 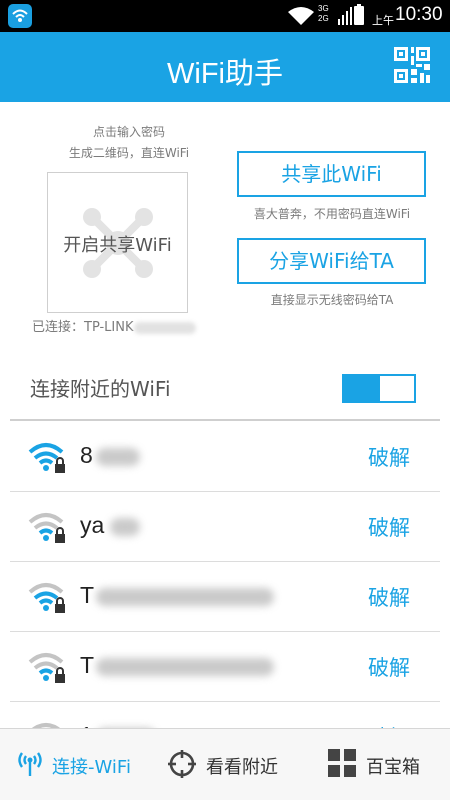 What do you see at coordinates (362, 388) in the screenshot?
I see `toggle-on-indicator` at bounding box center [362, 388].